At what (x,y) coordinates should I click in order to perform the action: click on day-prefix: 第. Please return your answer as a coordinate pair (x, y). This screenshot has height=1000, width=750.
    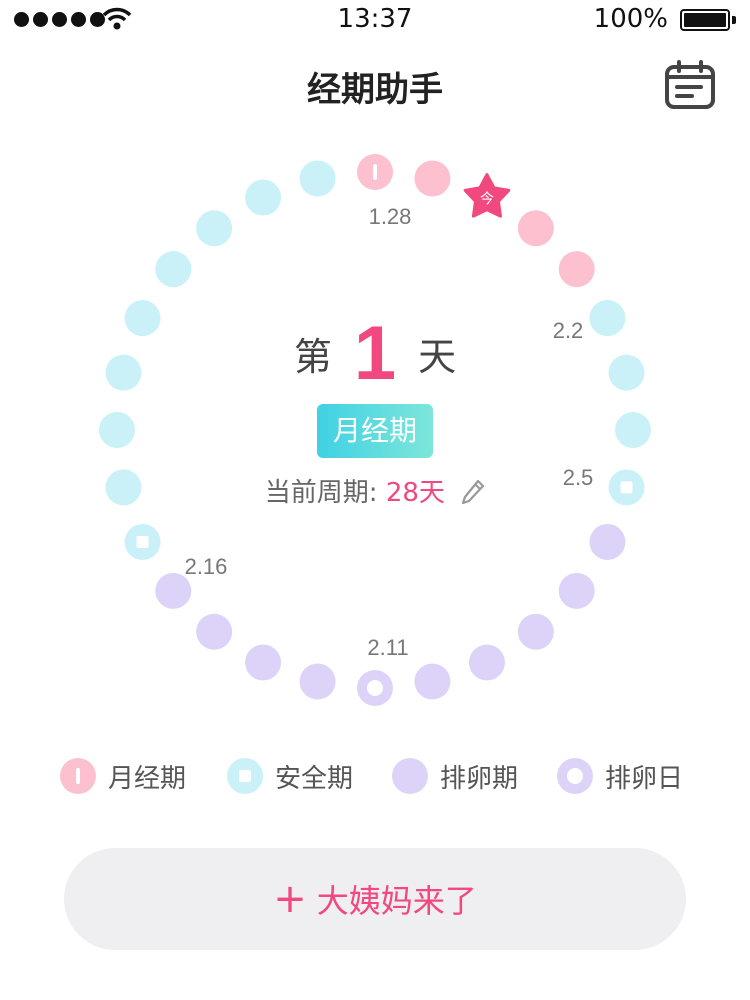
    Looking at the image, I should click on (312, 357).